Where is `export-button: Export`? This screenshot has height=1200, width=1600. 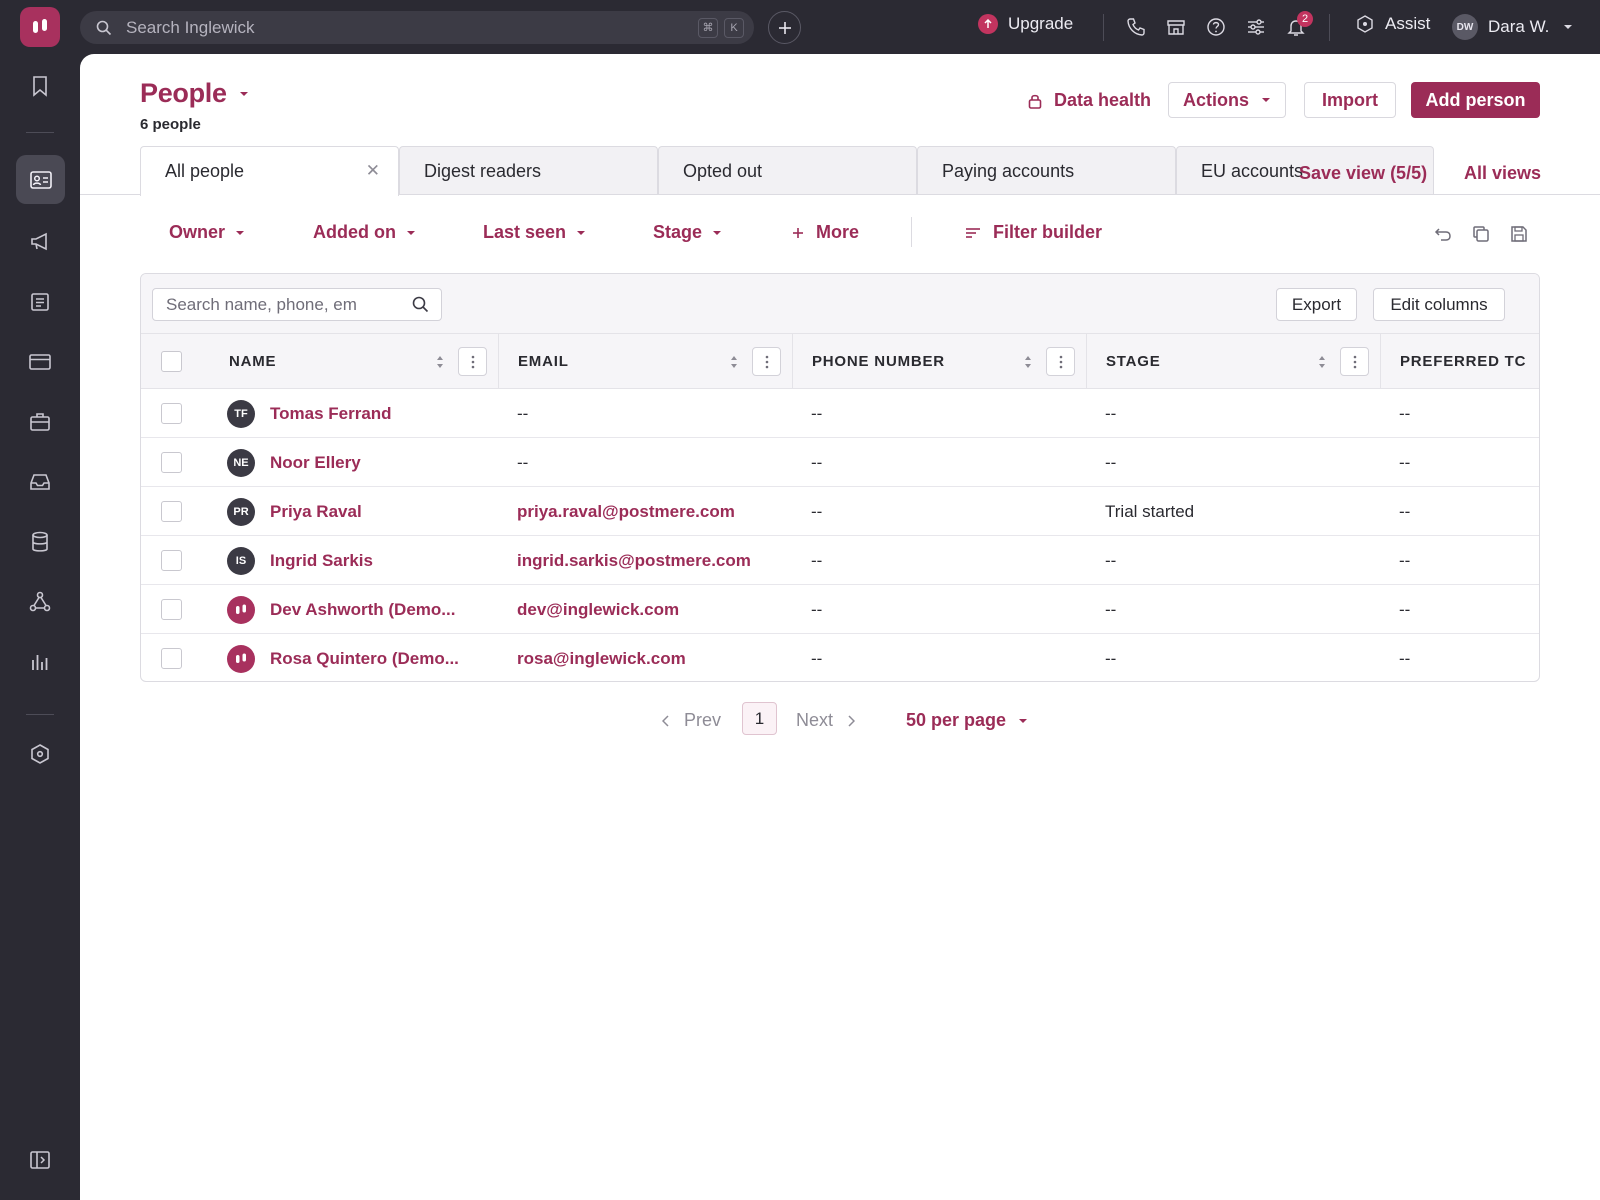
export-button: Export is located at coordinates (1316, 304).